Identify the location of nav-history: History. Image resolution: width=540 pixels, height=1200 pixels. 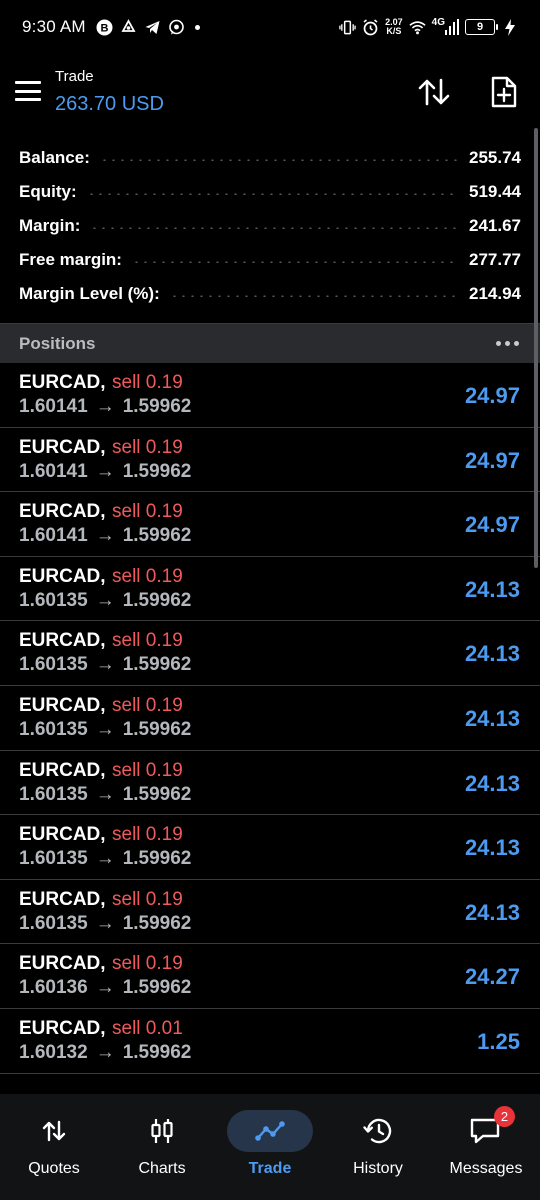
(378, 1147).